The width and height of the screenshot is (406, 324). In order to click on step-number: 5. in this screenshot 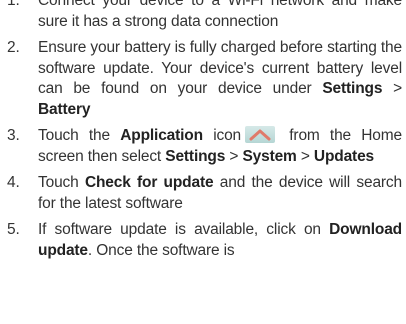, I will do `click(13, 229)`.